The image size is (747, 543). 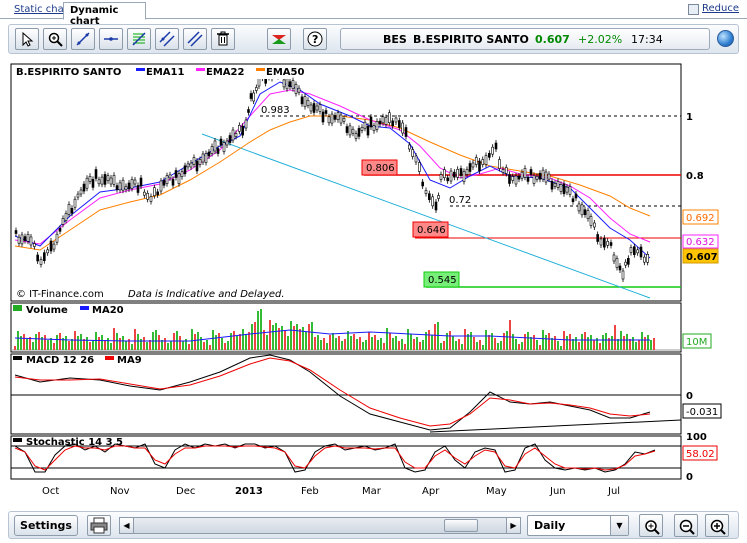 What do you see at coordinates (696, 437) in the screenshot?
I see `stoch-tick-100: 100` at bounding box center [696, 437].